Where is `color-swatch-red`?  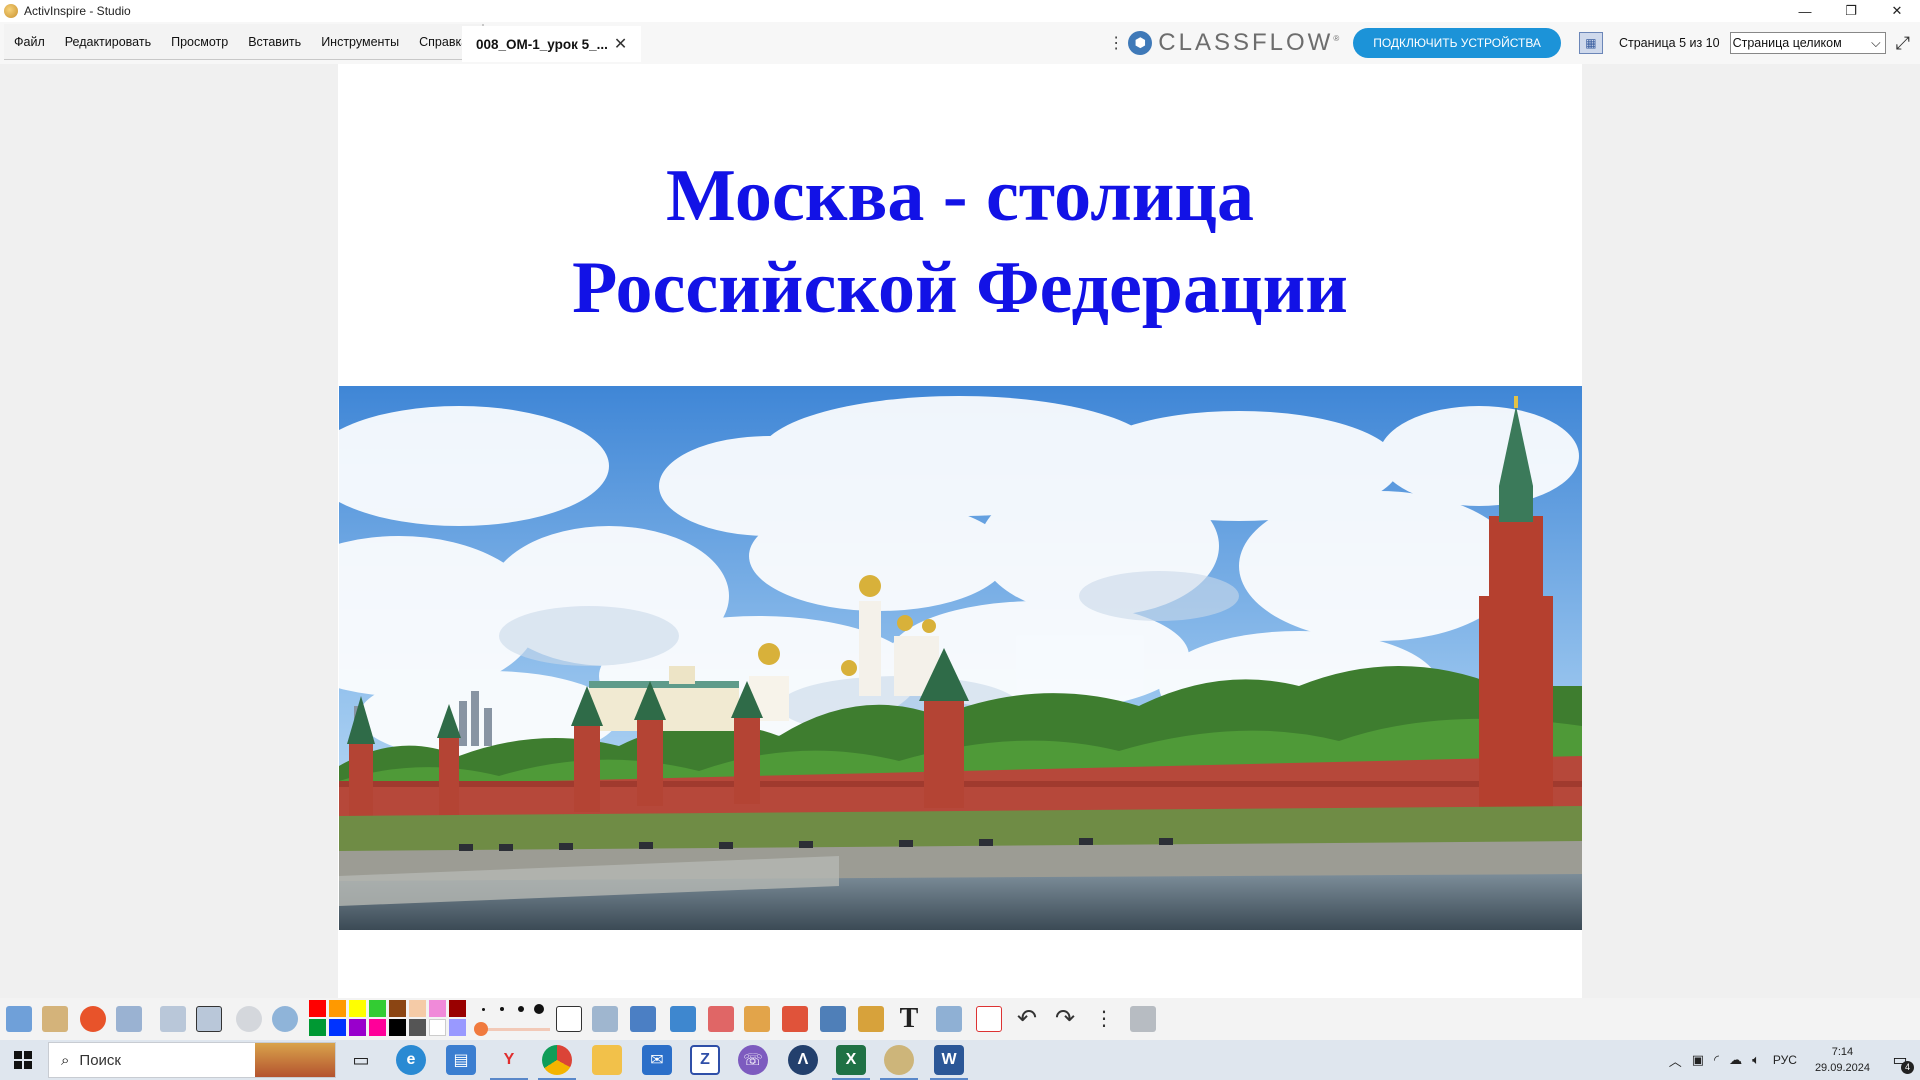 color-swatch-red is located at coordinates (317, 1008).